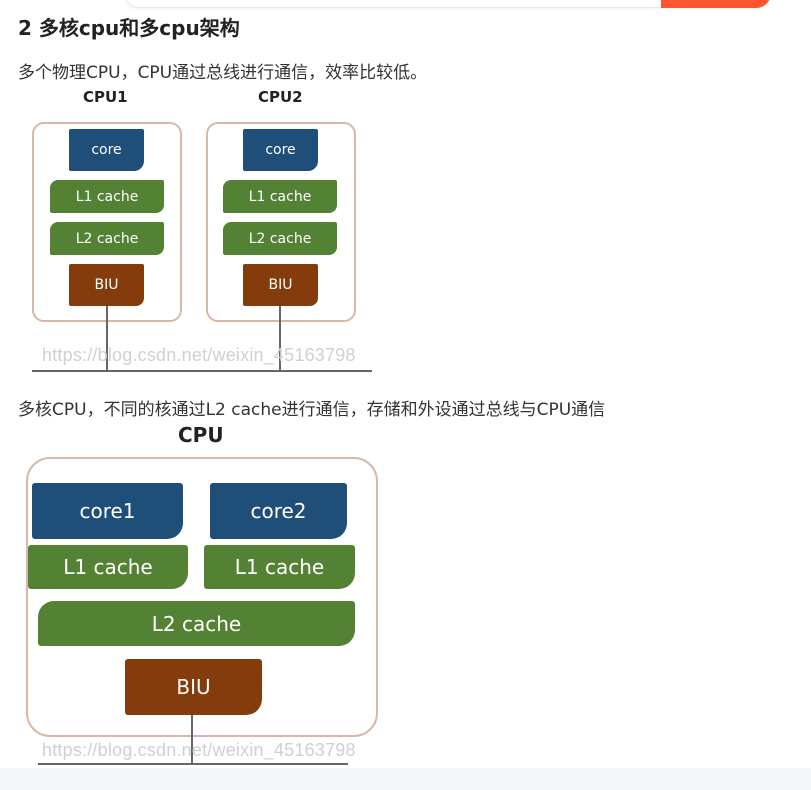 The image size is (811, 790). I want to click on cpu1-l1-cache-block: L1 cache, so click(107, 196).